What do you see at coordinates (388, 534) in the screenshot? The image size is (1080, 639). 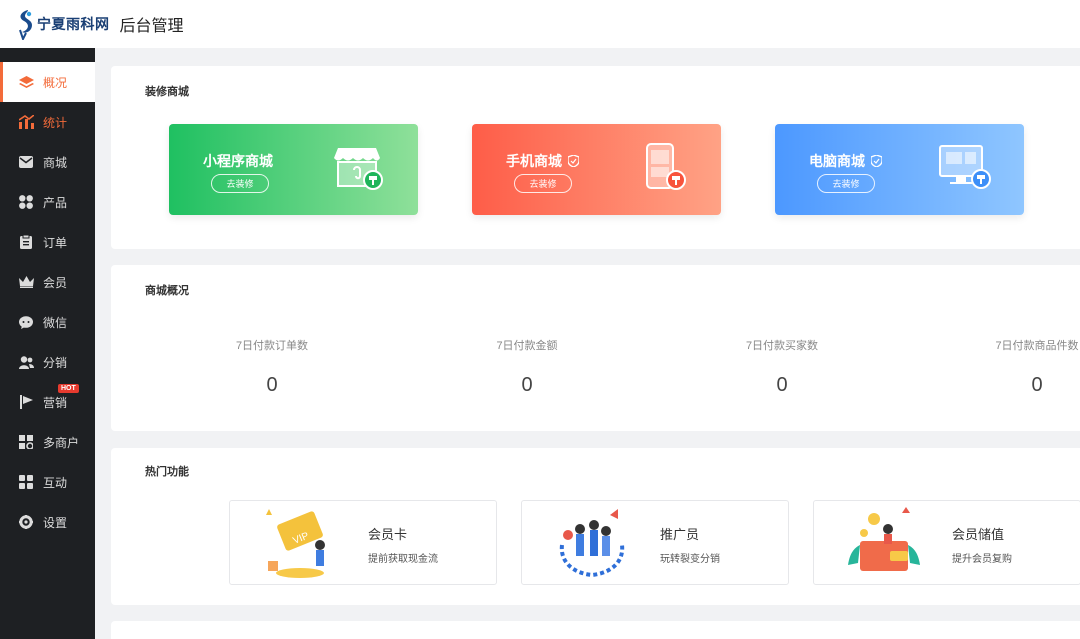 I see `feature-title: 会员卡` at bounding box center [388, 534].